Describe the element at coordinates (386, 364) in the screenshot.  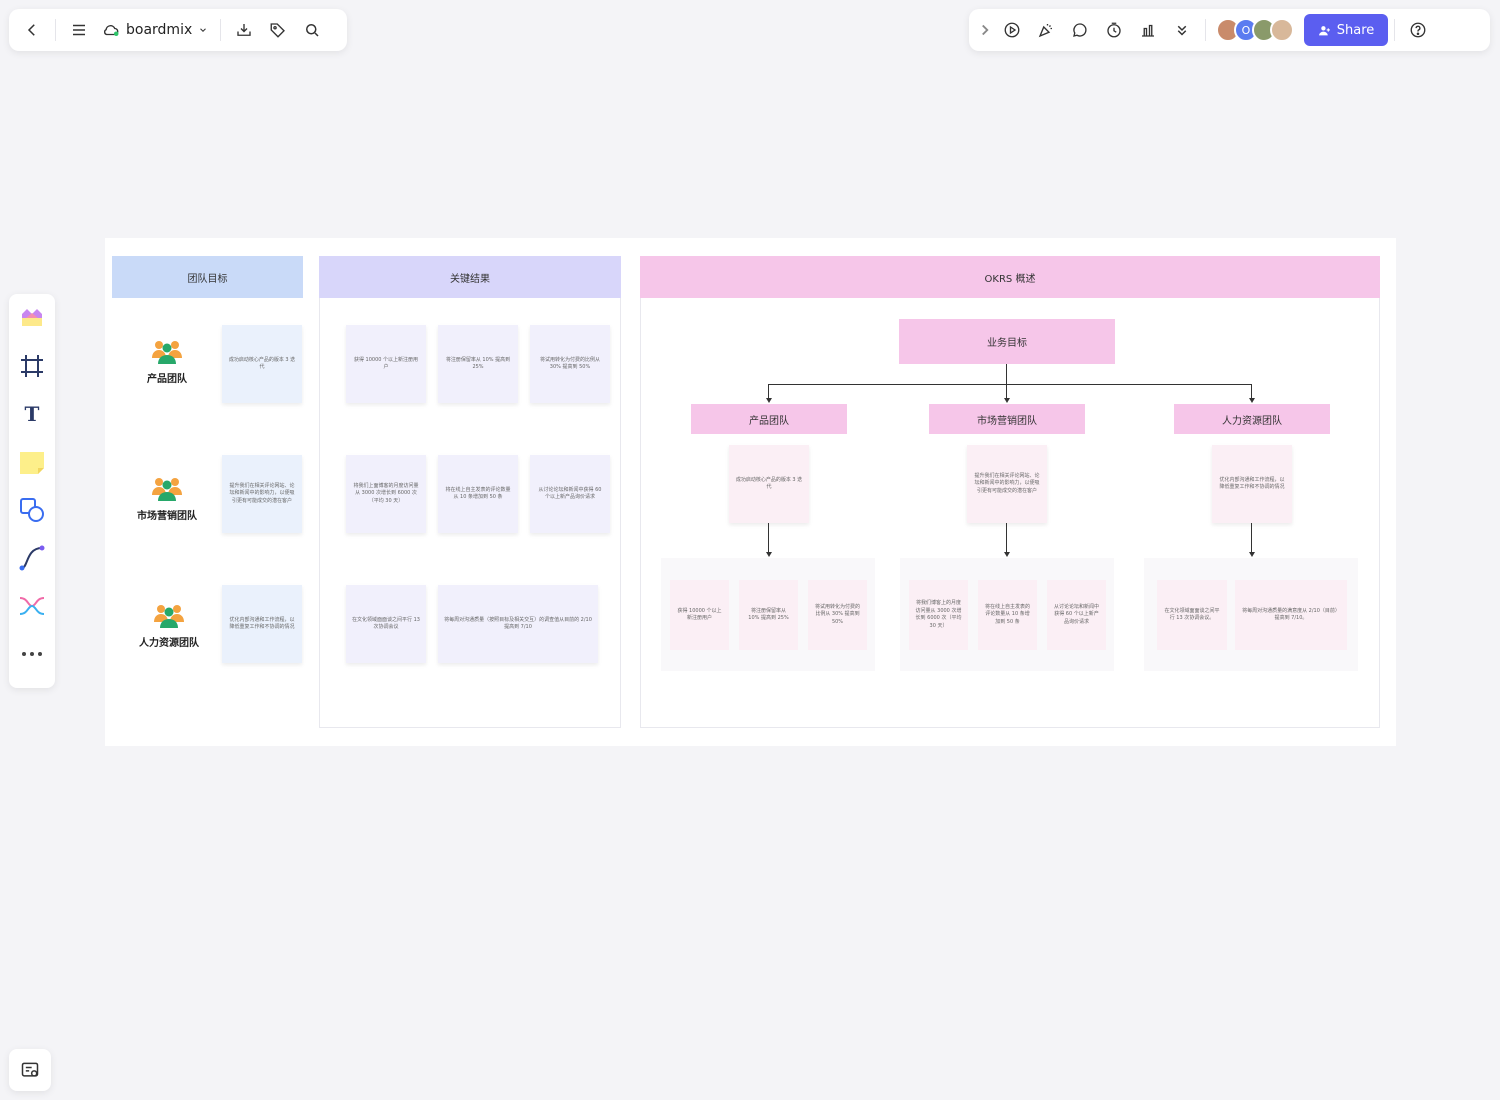
I see `key-result-note: 获得 10000 个以上新注册用户` at that location.